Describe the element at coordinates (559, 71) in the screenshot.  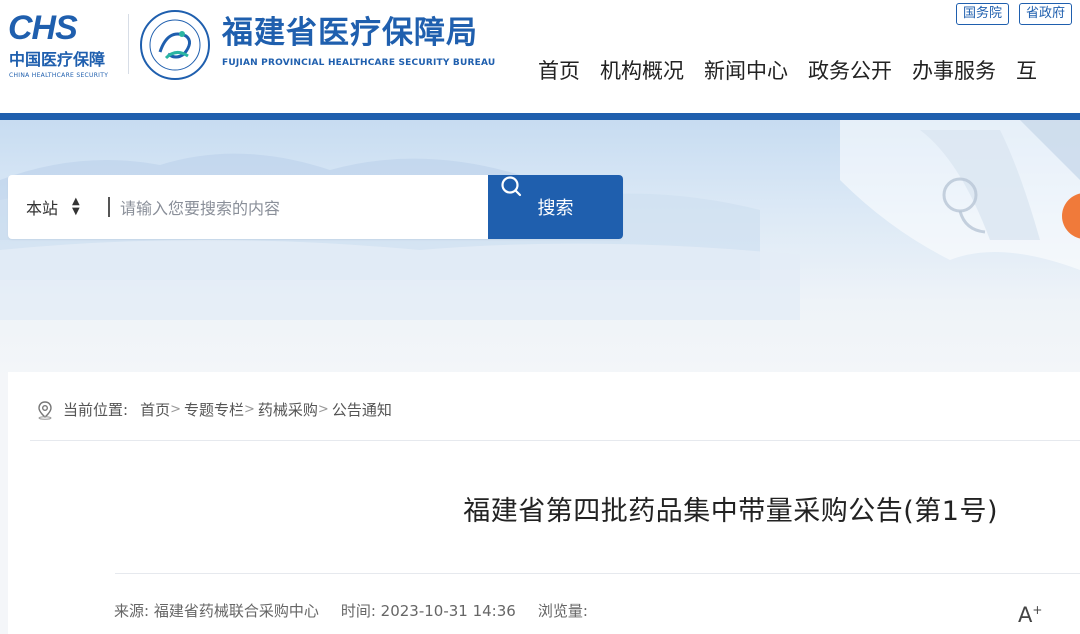
I see `nav-item-home: 首页` at that location.